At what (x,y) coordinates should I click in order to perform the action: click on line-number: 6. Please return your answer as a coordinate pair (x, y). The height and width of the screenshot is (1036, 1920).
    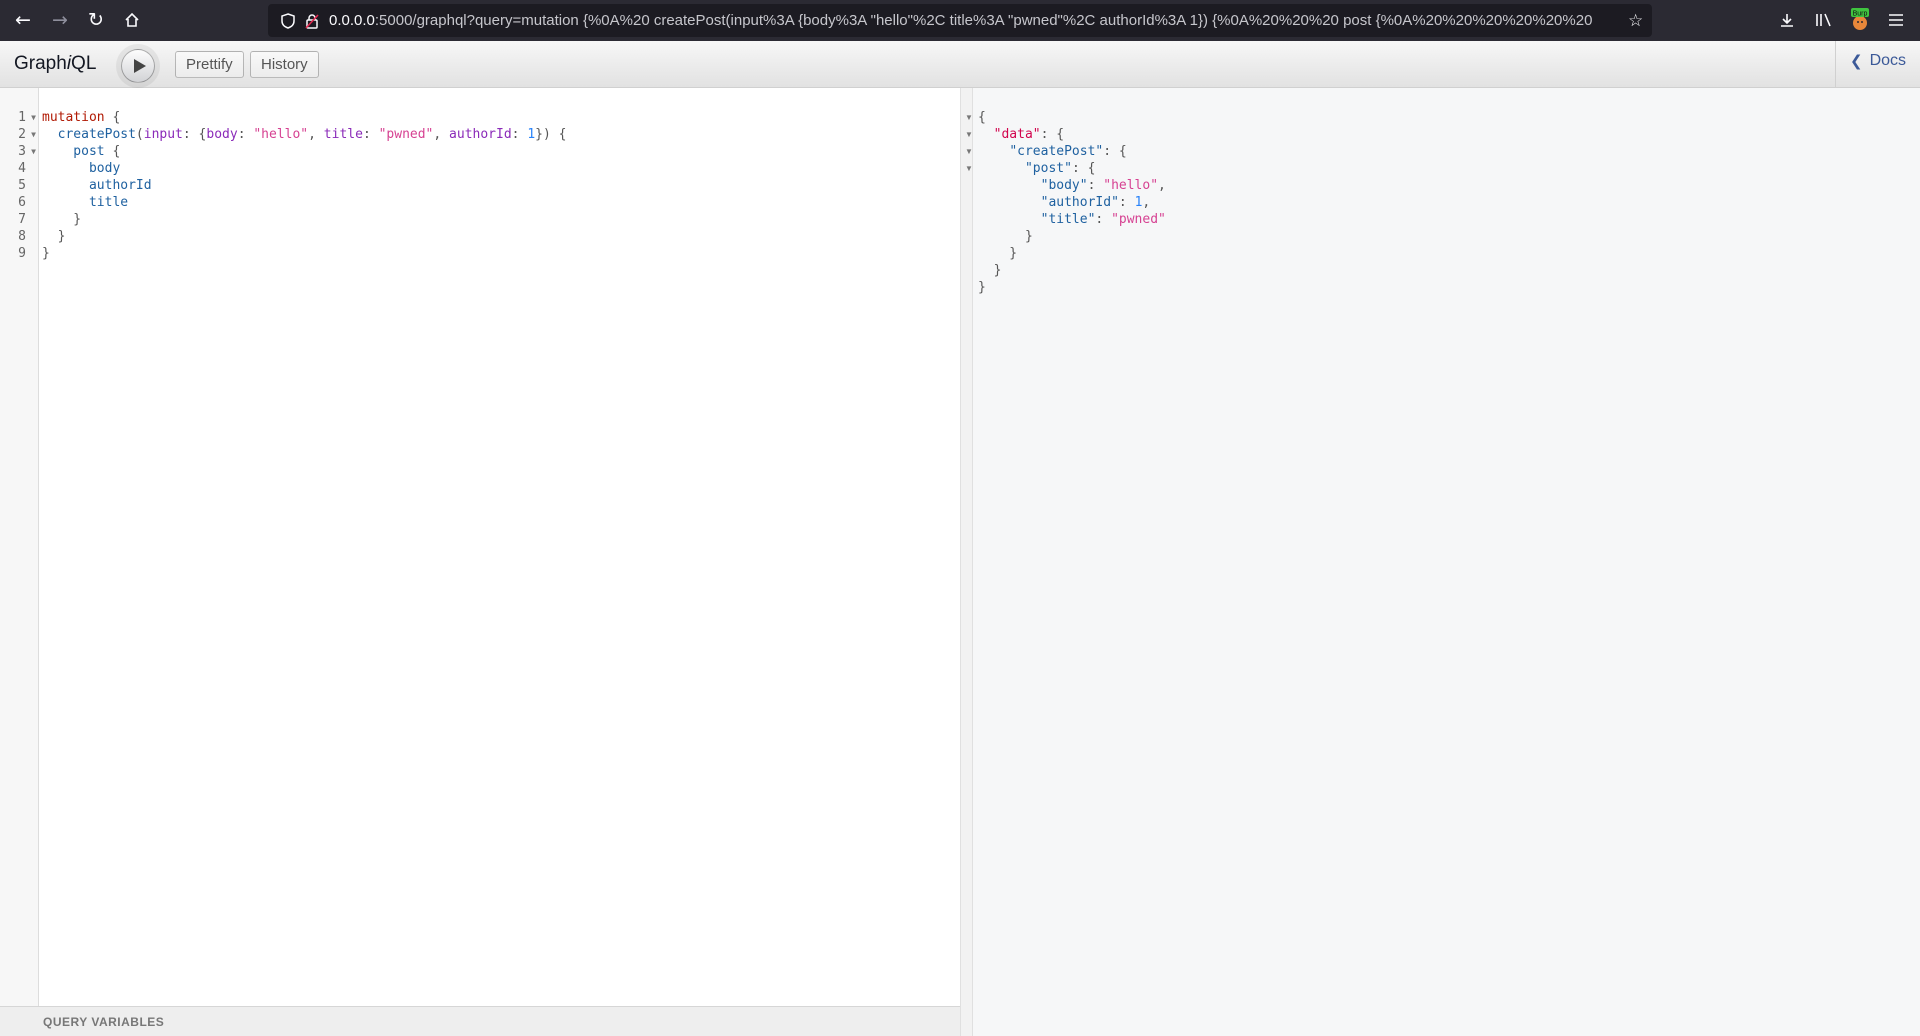
    Looking at the image, I should click on (22, 202).